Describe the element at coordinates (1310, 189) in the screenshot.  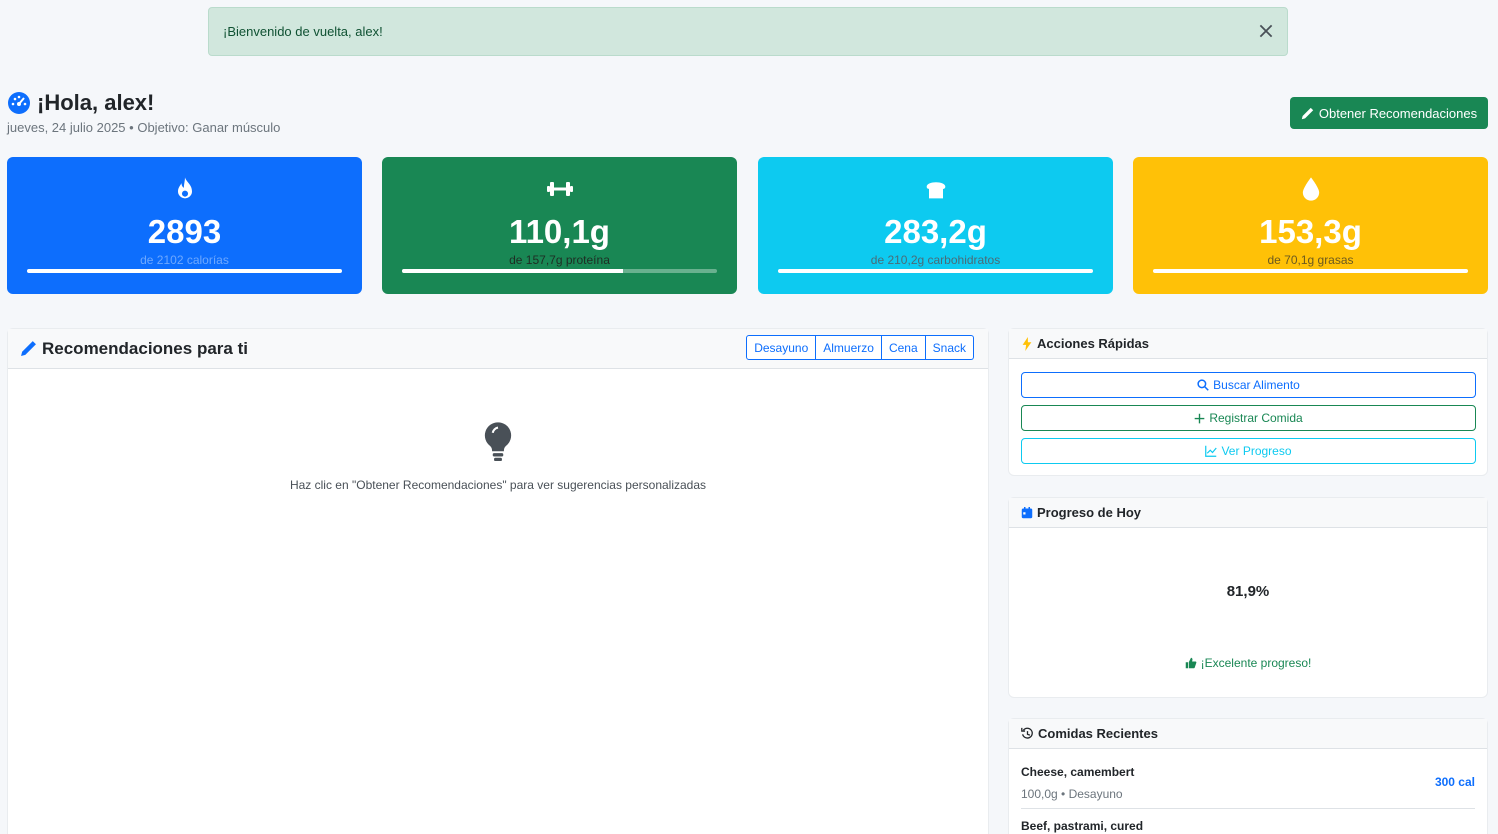
I see `droplet-icon` at that location.